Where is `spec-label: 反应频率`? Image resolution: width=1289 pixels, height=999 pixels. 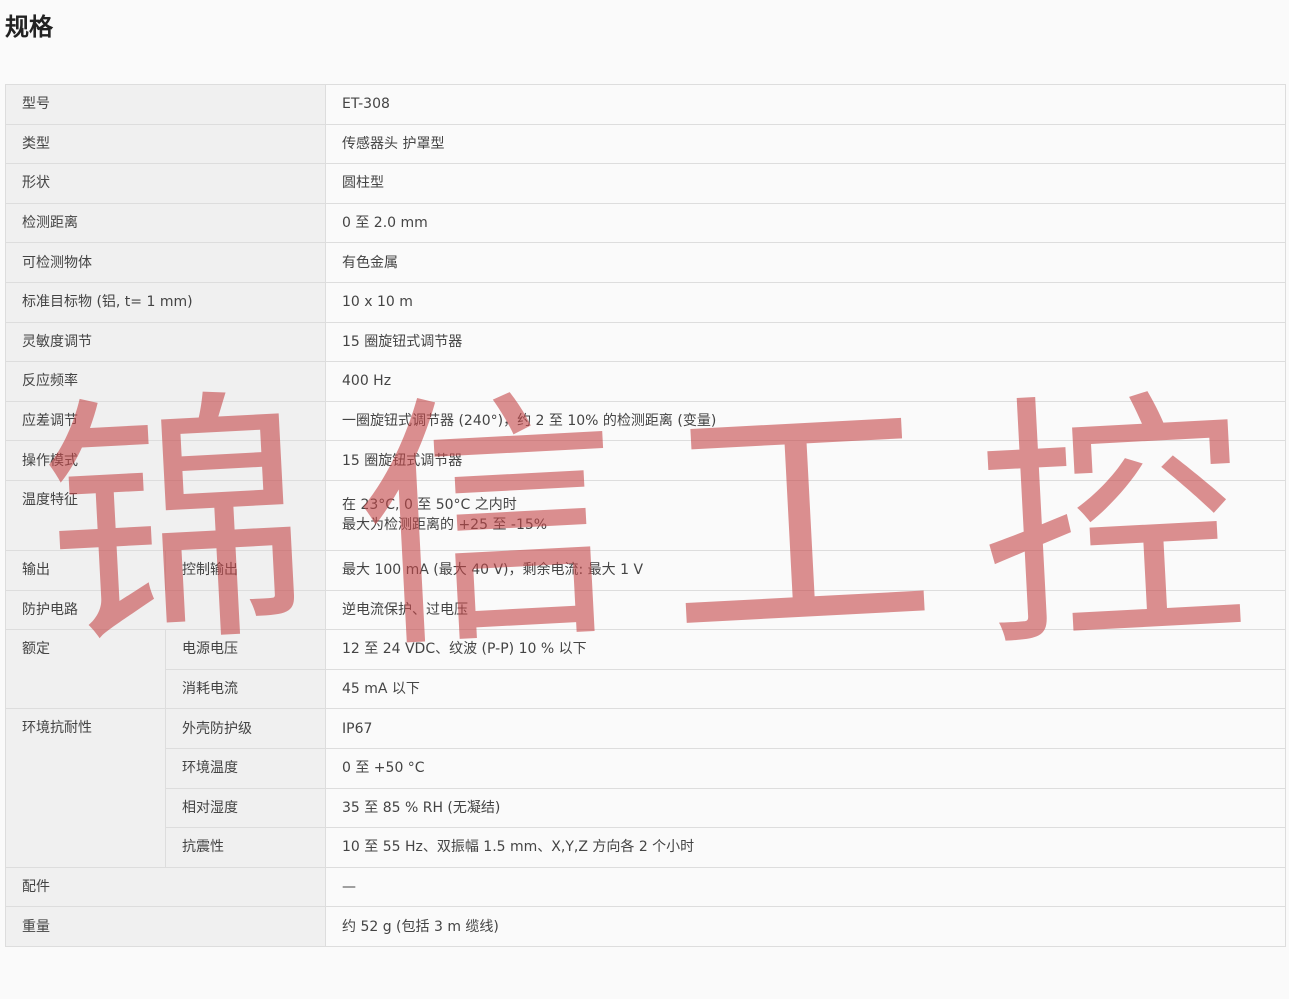
spec-label: 反应频率 is located at coordinates (165, 381).